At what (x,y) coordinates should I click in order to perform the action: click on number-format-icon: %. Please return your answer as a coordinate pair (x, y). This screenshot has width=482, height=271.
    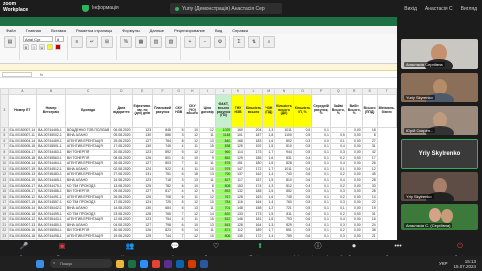
    Looking at the image, I should click on (126, 42).